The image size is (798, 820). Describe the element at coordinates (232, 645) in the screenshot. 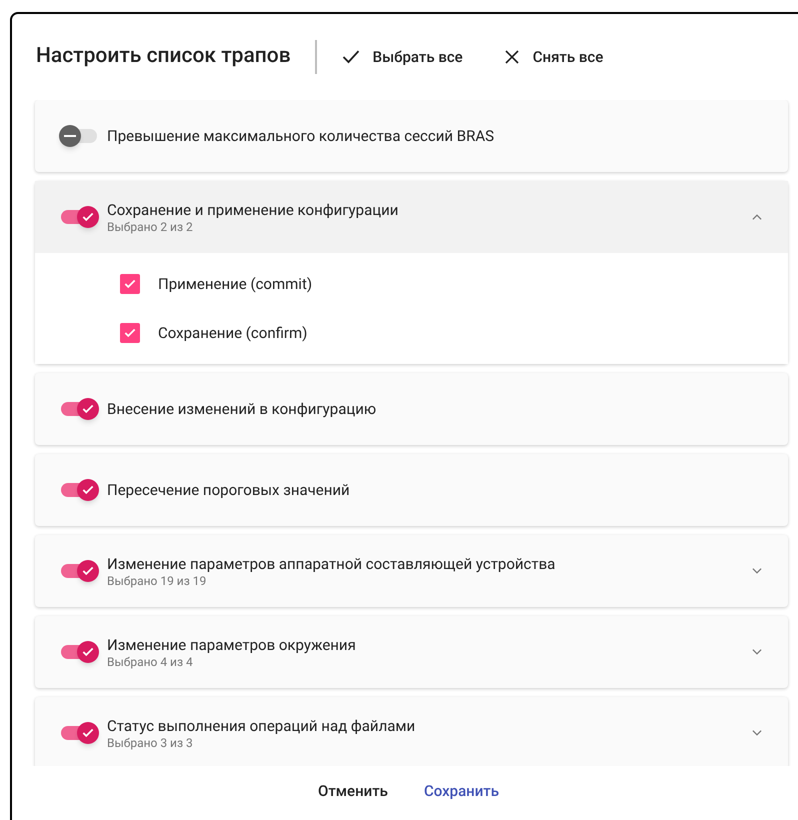

I see `trap-group-label: Изменение параметров окружения` at that location.